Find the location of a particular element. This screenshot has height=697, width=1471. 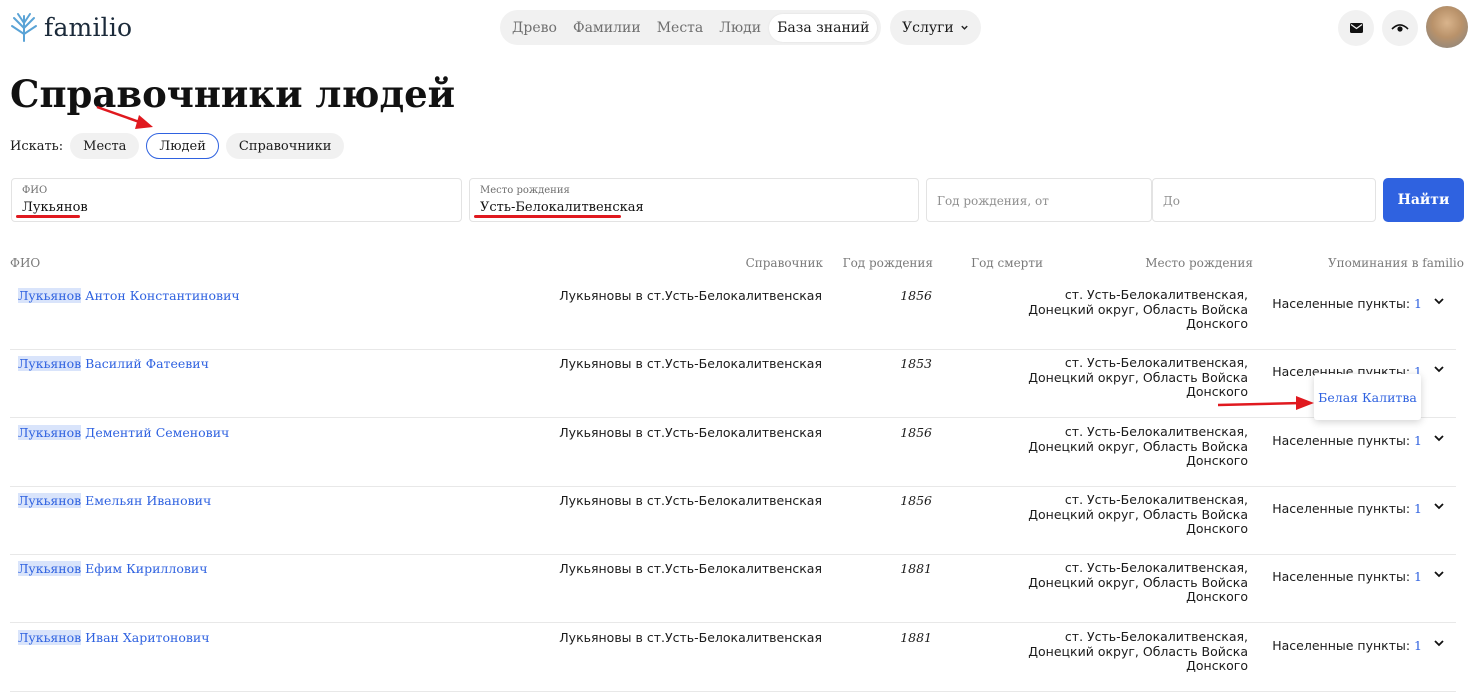

logo: familio is located at coordinates (71, 27).